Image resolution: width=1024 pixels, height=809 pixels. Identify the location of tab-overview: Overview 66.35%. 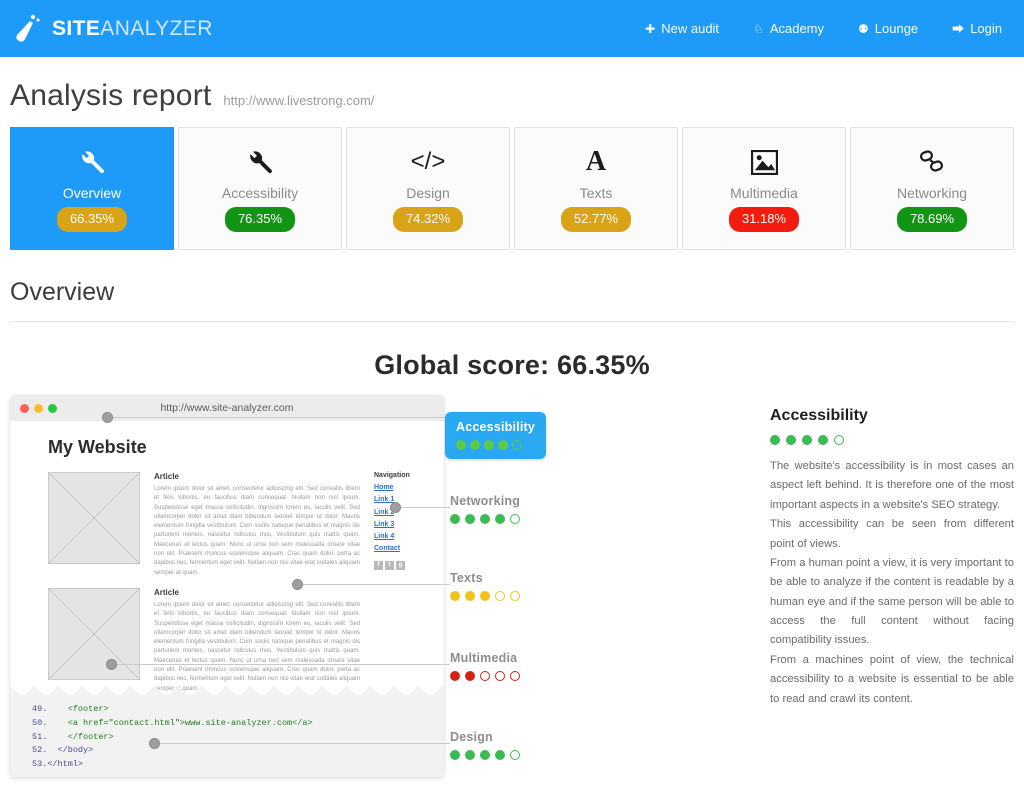
(92, 188).